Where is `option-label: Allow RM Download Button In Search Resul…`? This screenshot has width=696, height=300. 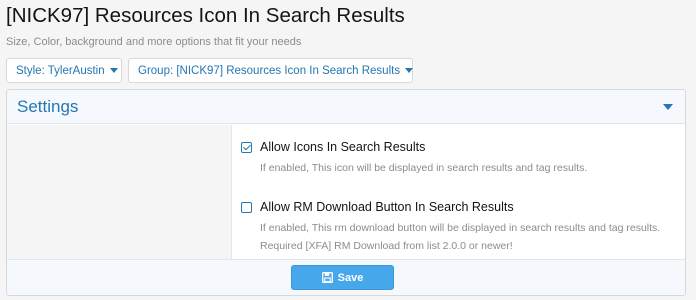
option-label: Allow RM Download Button In Search Resul… is located at coordinates (387, 207).